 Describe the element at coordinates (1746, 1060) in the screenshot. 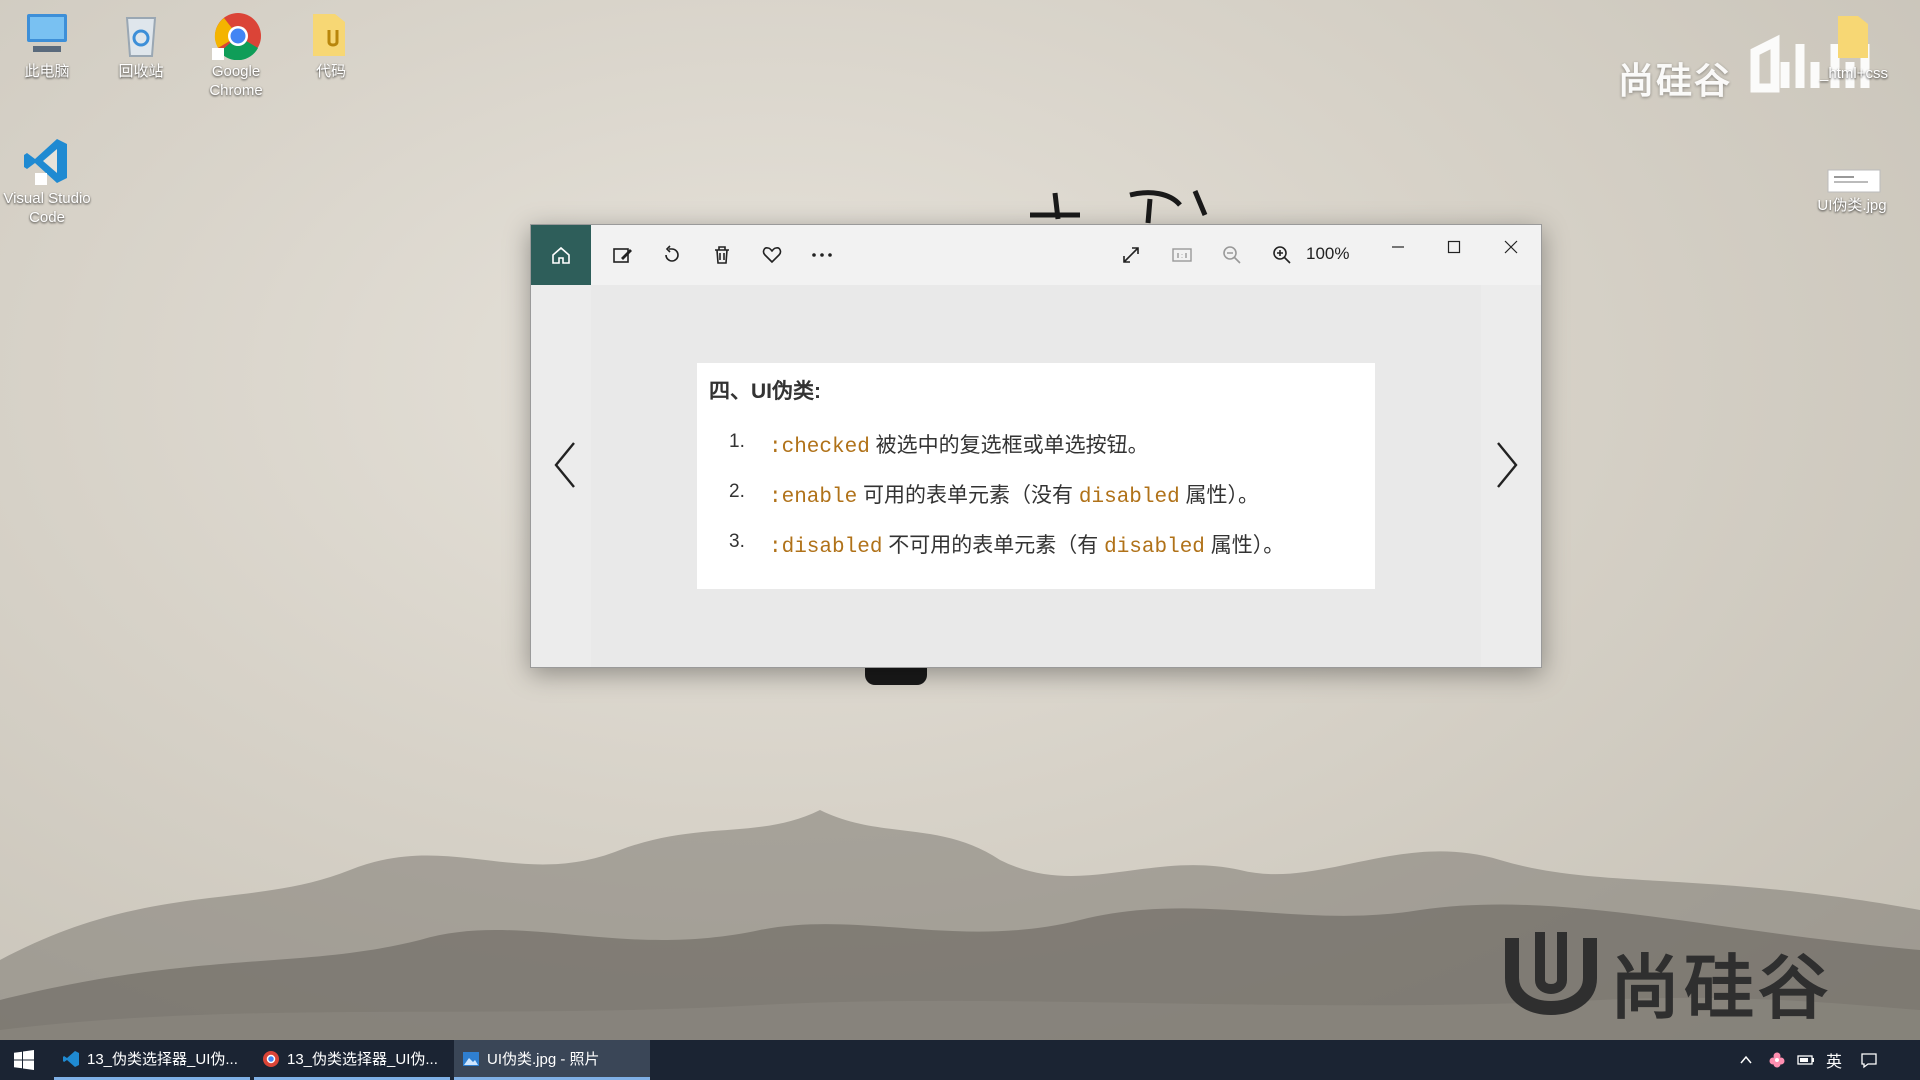

I see `chevron-up-icon` at that location.